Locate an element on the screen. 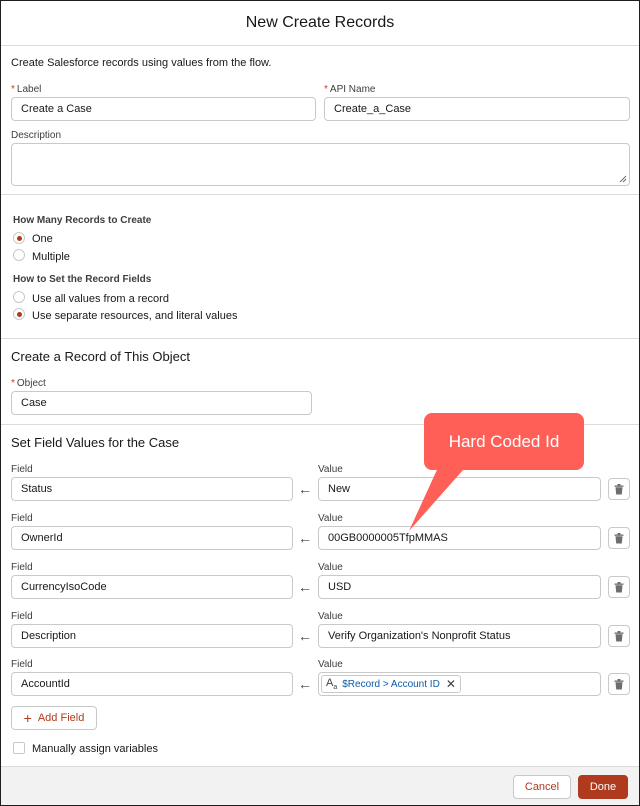  cancel-button: Cancel is located at coordinates (542, 787).